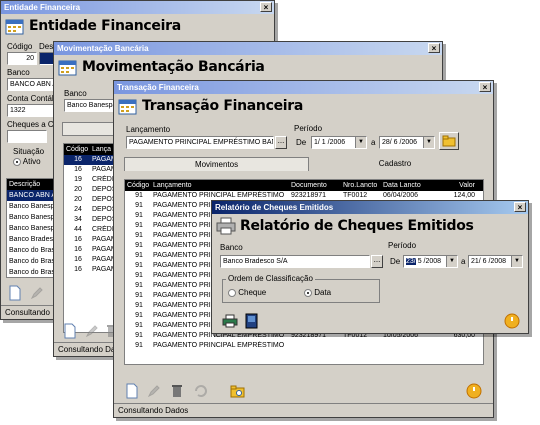 The image size is (540, 425). What do you see at coordinates (449, 141) in the screenshot?
I see `search-button` at bounding box center [449, 141].